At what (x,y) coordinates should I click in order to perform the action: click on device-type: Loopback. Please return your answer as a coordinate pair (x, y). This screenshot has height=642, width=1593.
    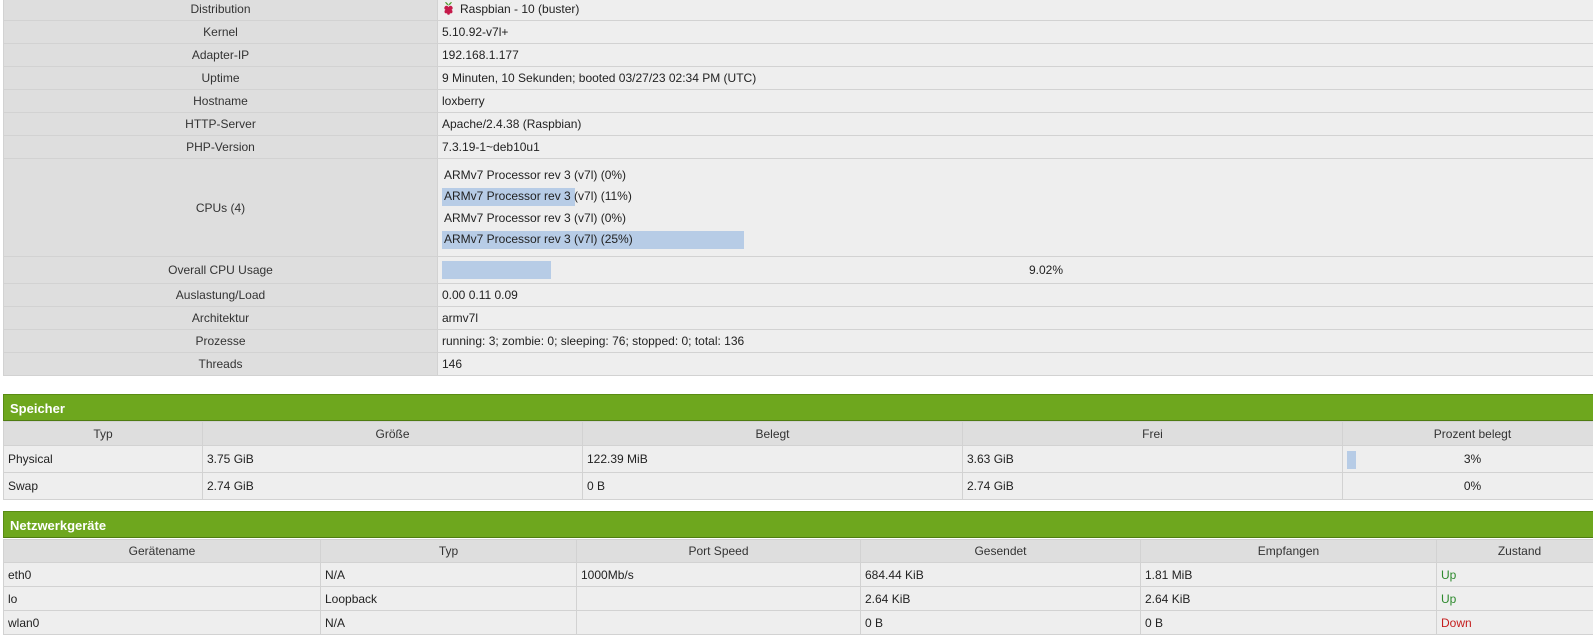
    Looking at the image, I should click on (448, 598).